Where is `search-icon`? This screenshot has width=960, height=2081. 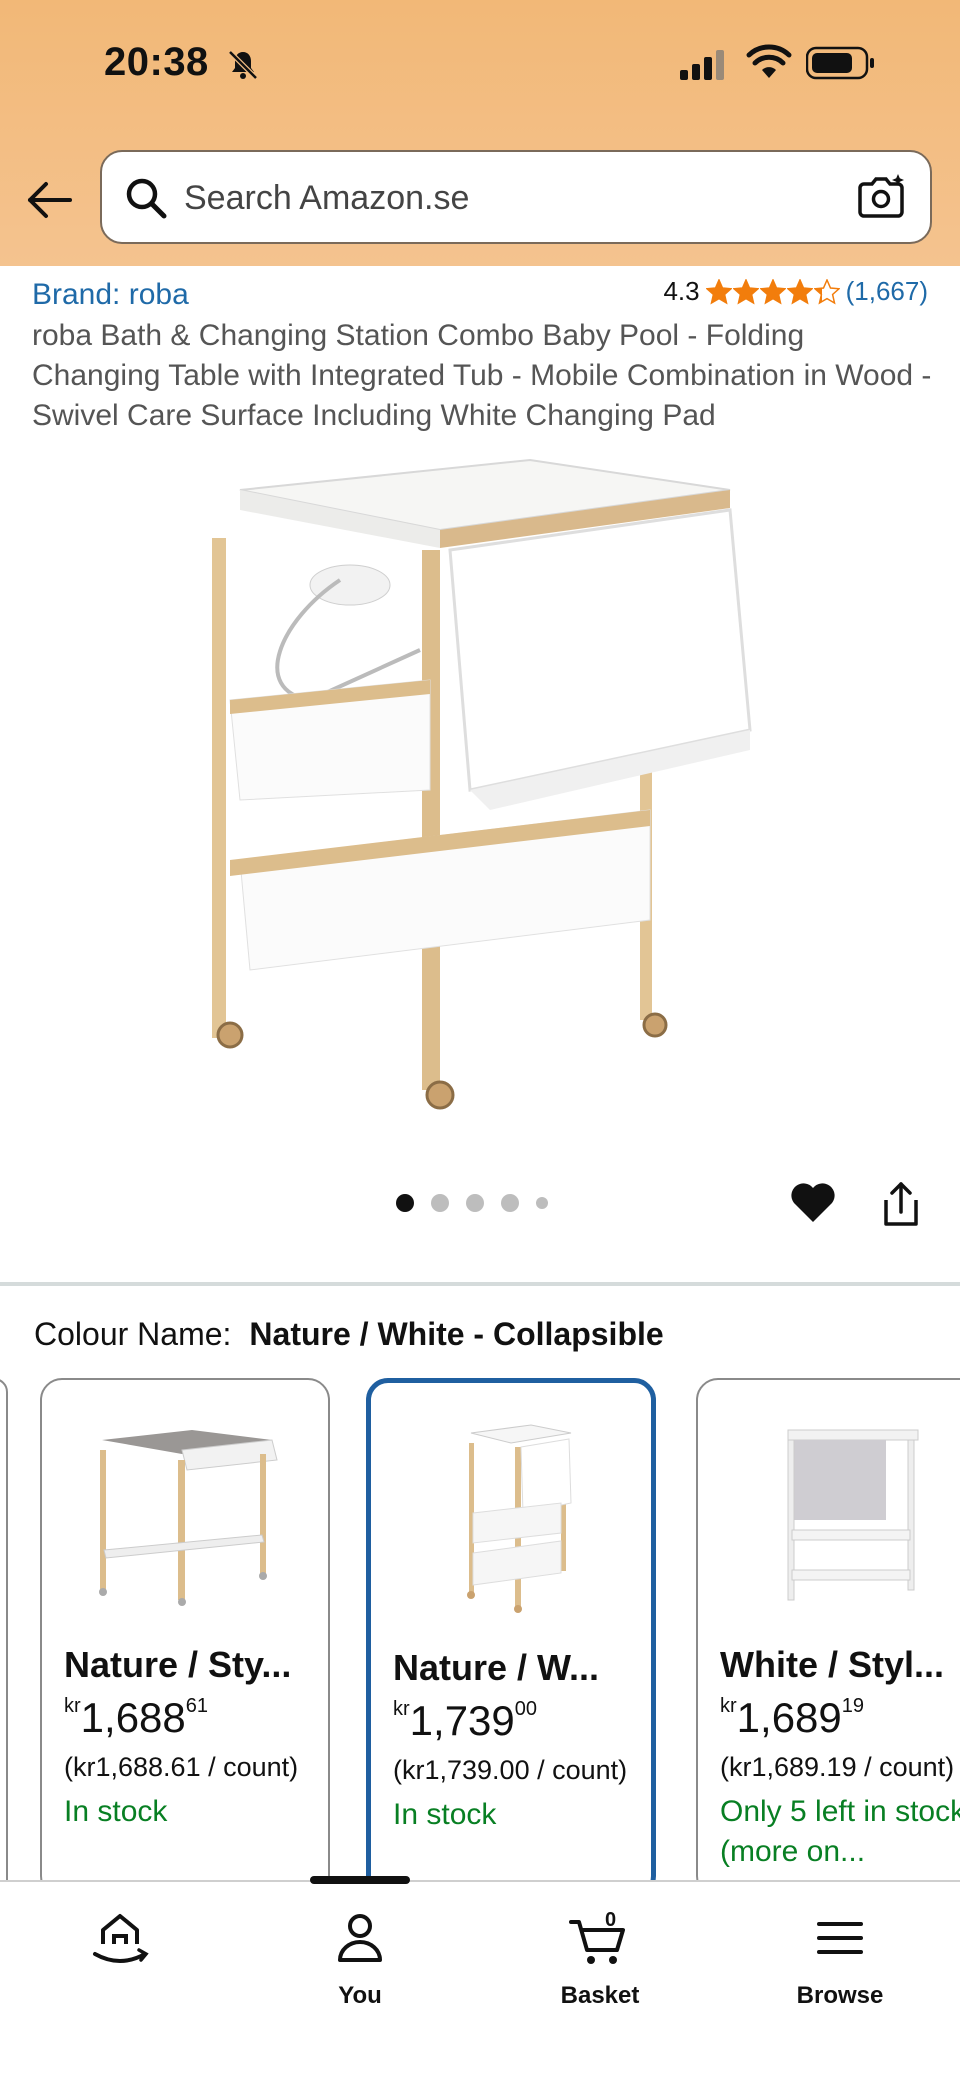
search-icon is located at coordinates (146, 198).